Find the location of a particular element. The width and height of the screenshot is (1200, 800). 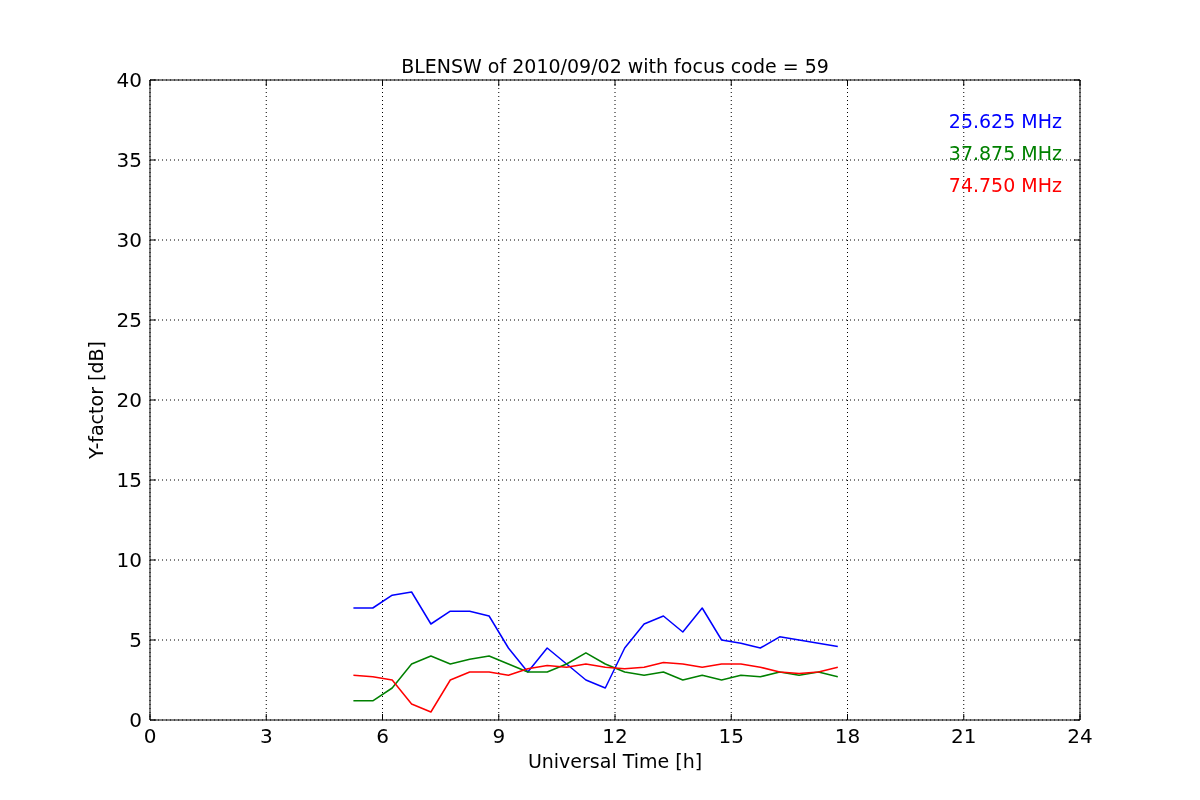

x-tick-label: 9 is located at coordinates (499, 736).